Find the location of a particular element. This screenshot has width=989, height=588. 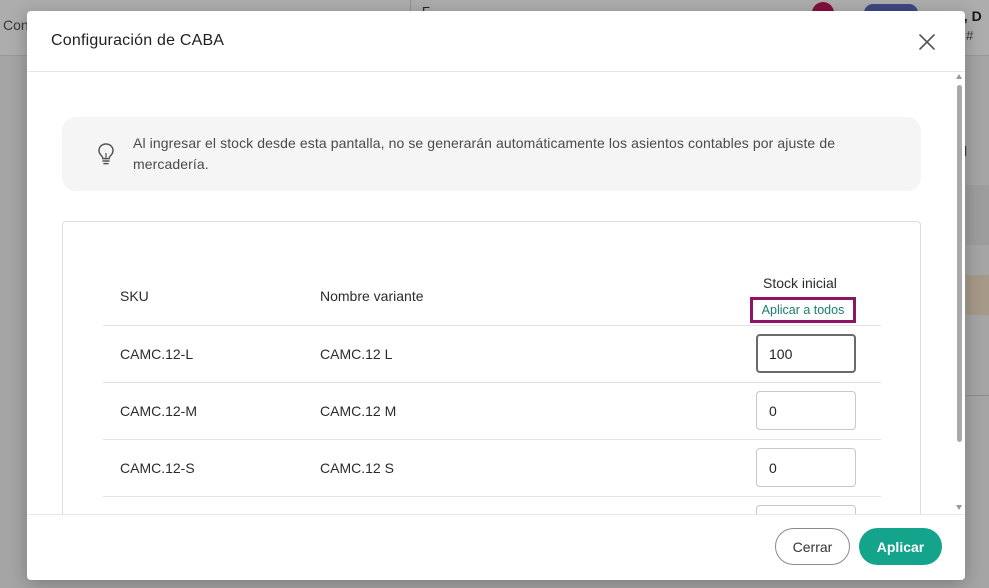

scroll-thumb is located at coordinates (959, 263).